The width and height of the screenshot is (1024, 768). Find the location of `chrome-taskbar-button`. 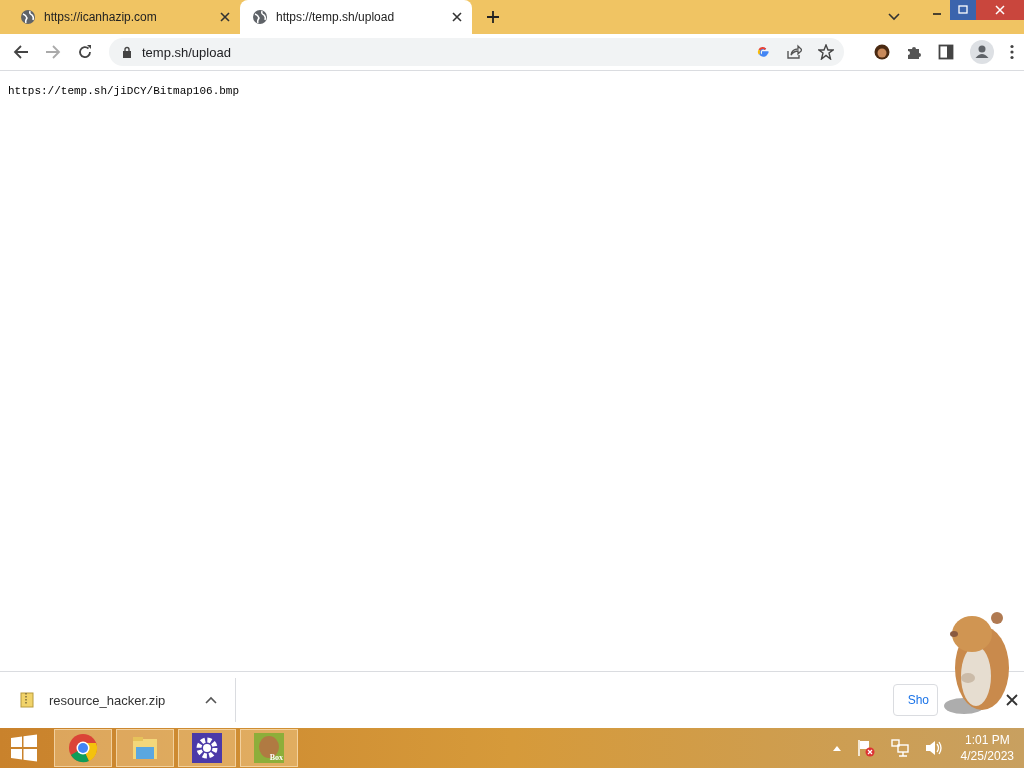

chrome-taskbar-button is located at coordinates (83, 748).